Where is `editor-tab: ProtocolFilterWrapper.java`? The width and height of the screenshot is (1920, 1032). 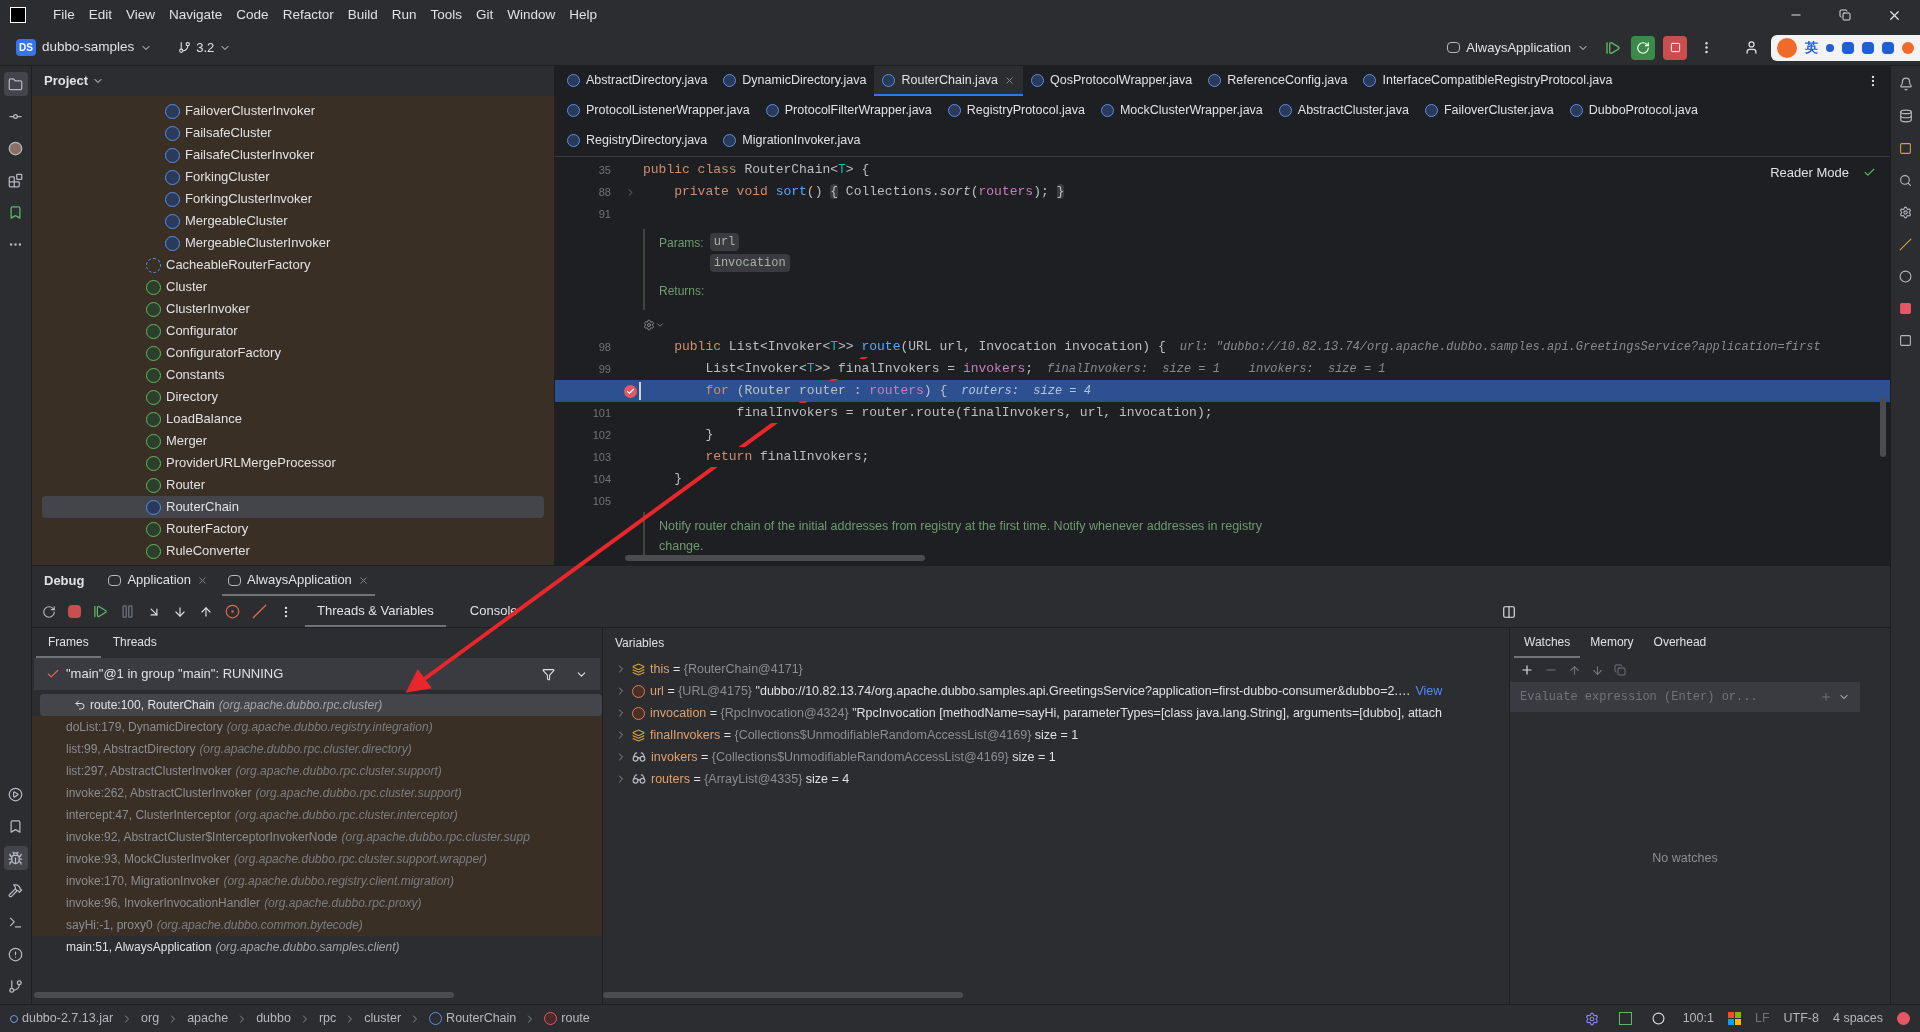
editor-tab: ProtocolFilterWrapper.java is located at coordinates (848, 111).